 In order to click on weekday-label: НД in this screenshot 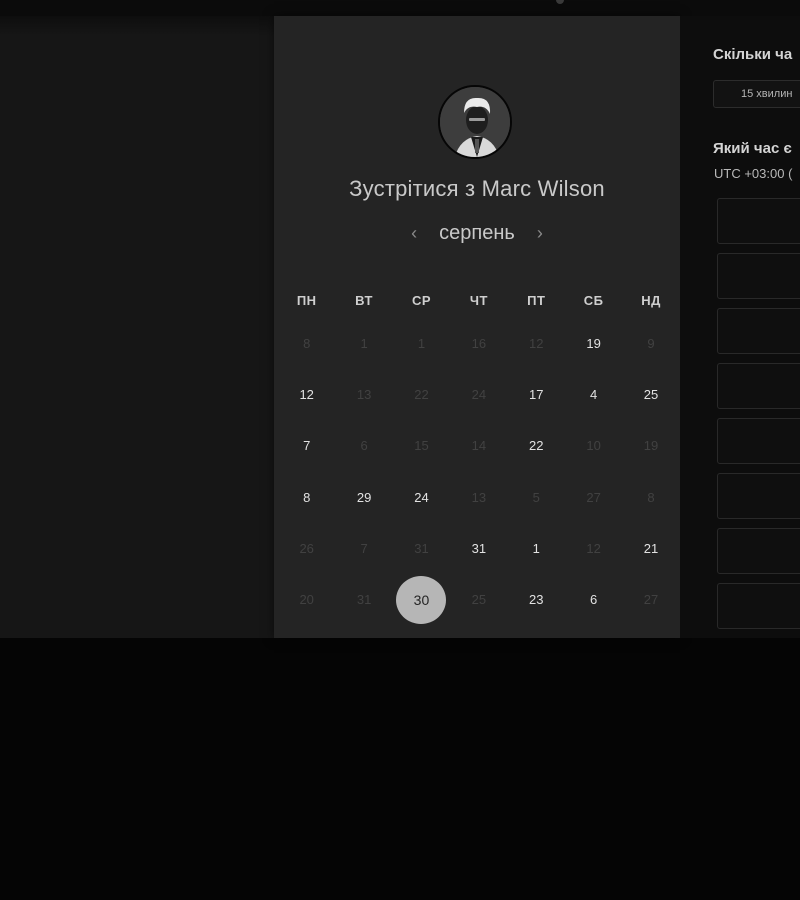, I will do `click(651, 300)`.